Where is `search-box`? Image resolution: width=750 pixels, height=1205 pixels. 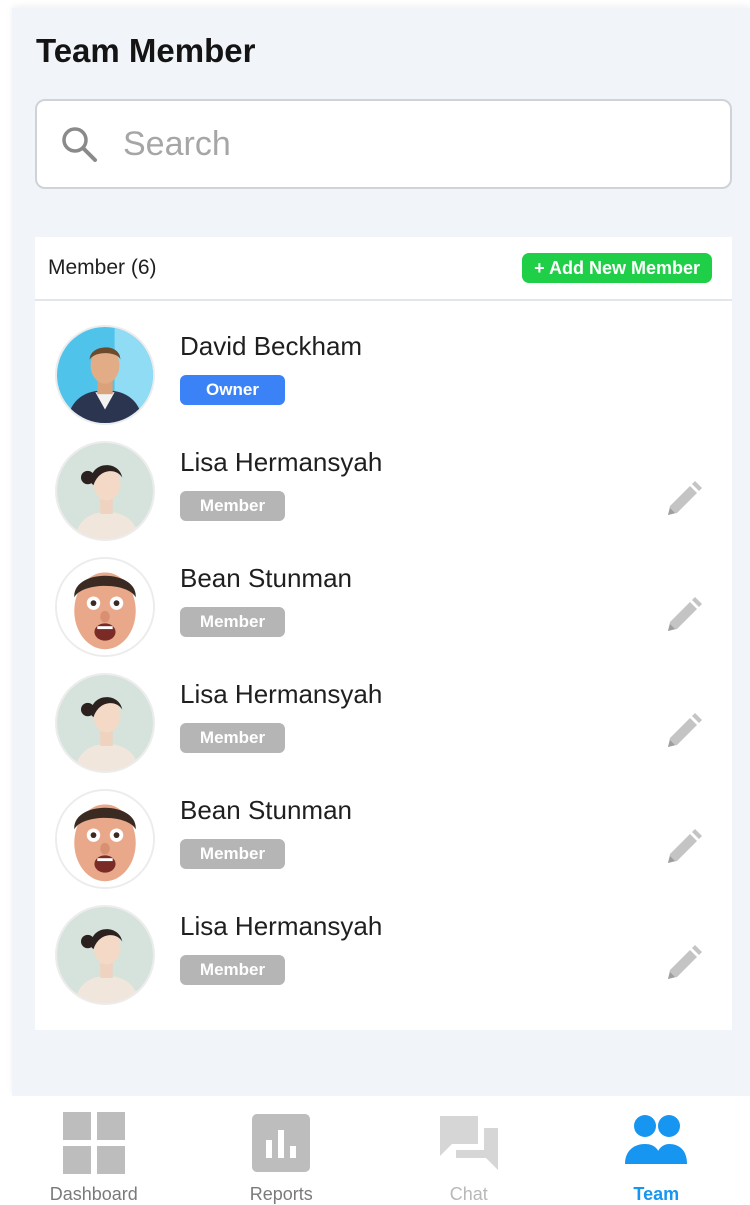 search-box is located at coordinates (383, 144).